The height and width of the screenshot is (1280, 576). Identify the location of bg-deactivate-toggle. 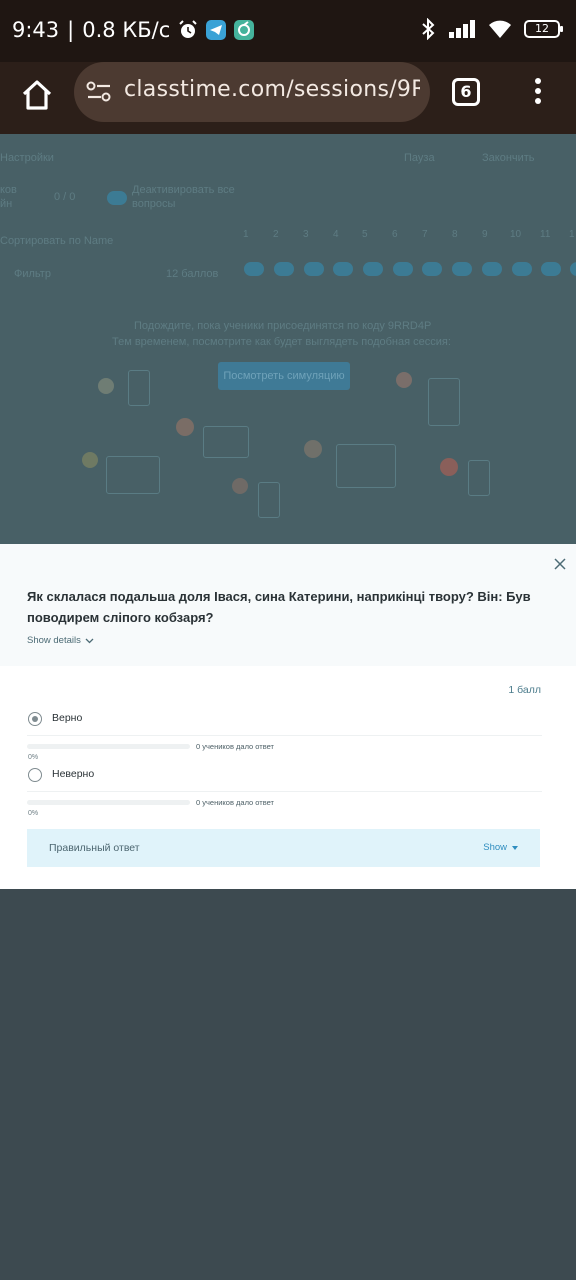
(117, 198).